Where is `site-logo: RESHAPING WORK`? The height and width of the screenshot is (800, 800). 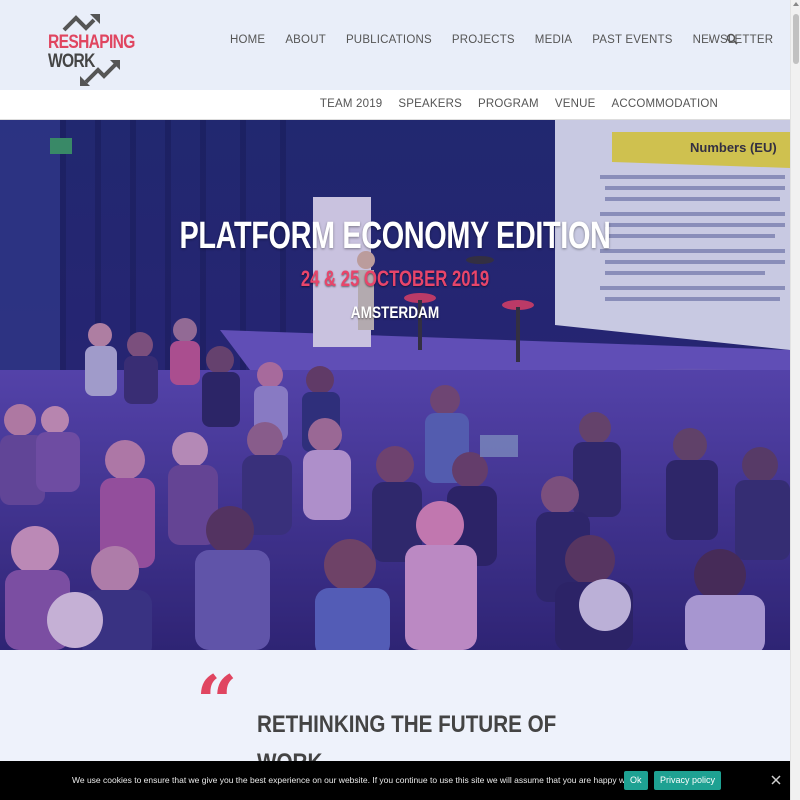
site-logo: RESHAPING WORK is located at coordinates (90, 46).